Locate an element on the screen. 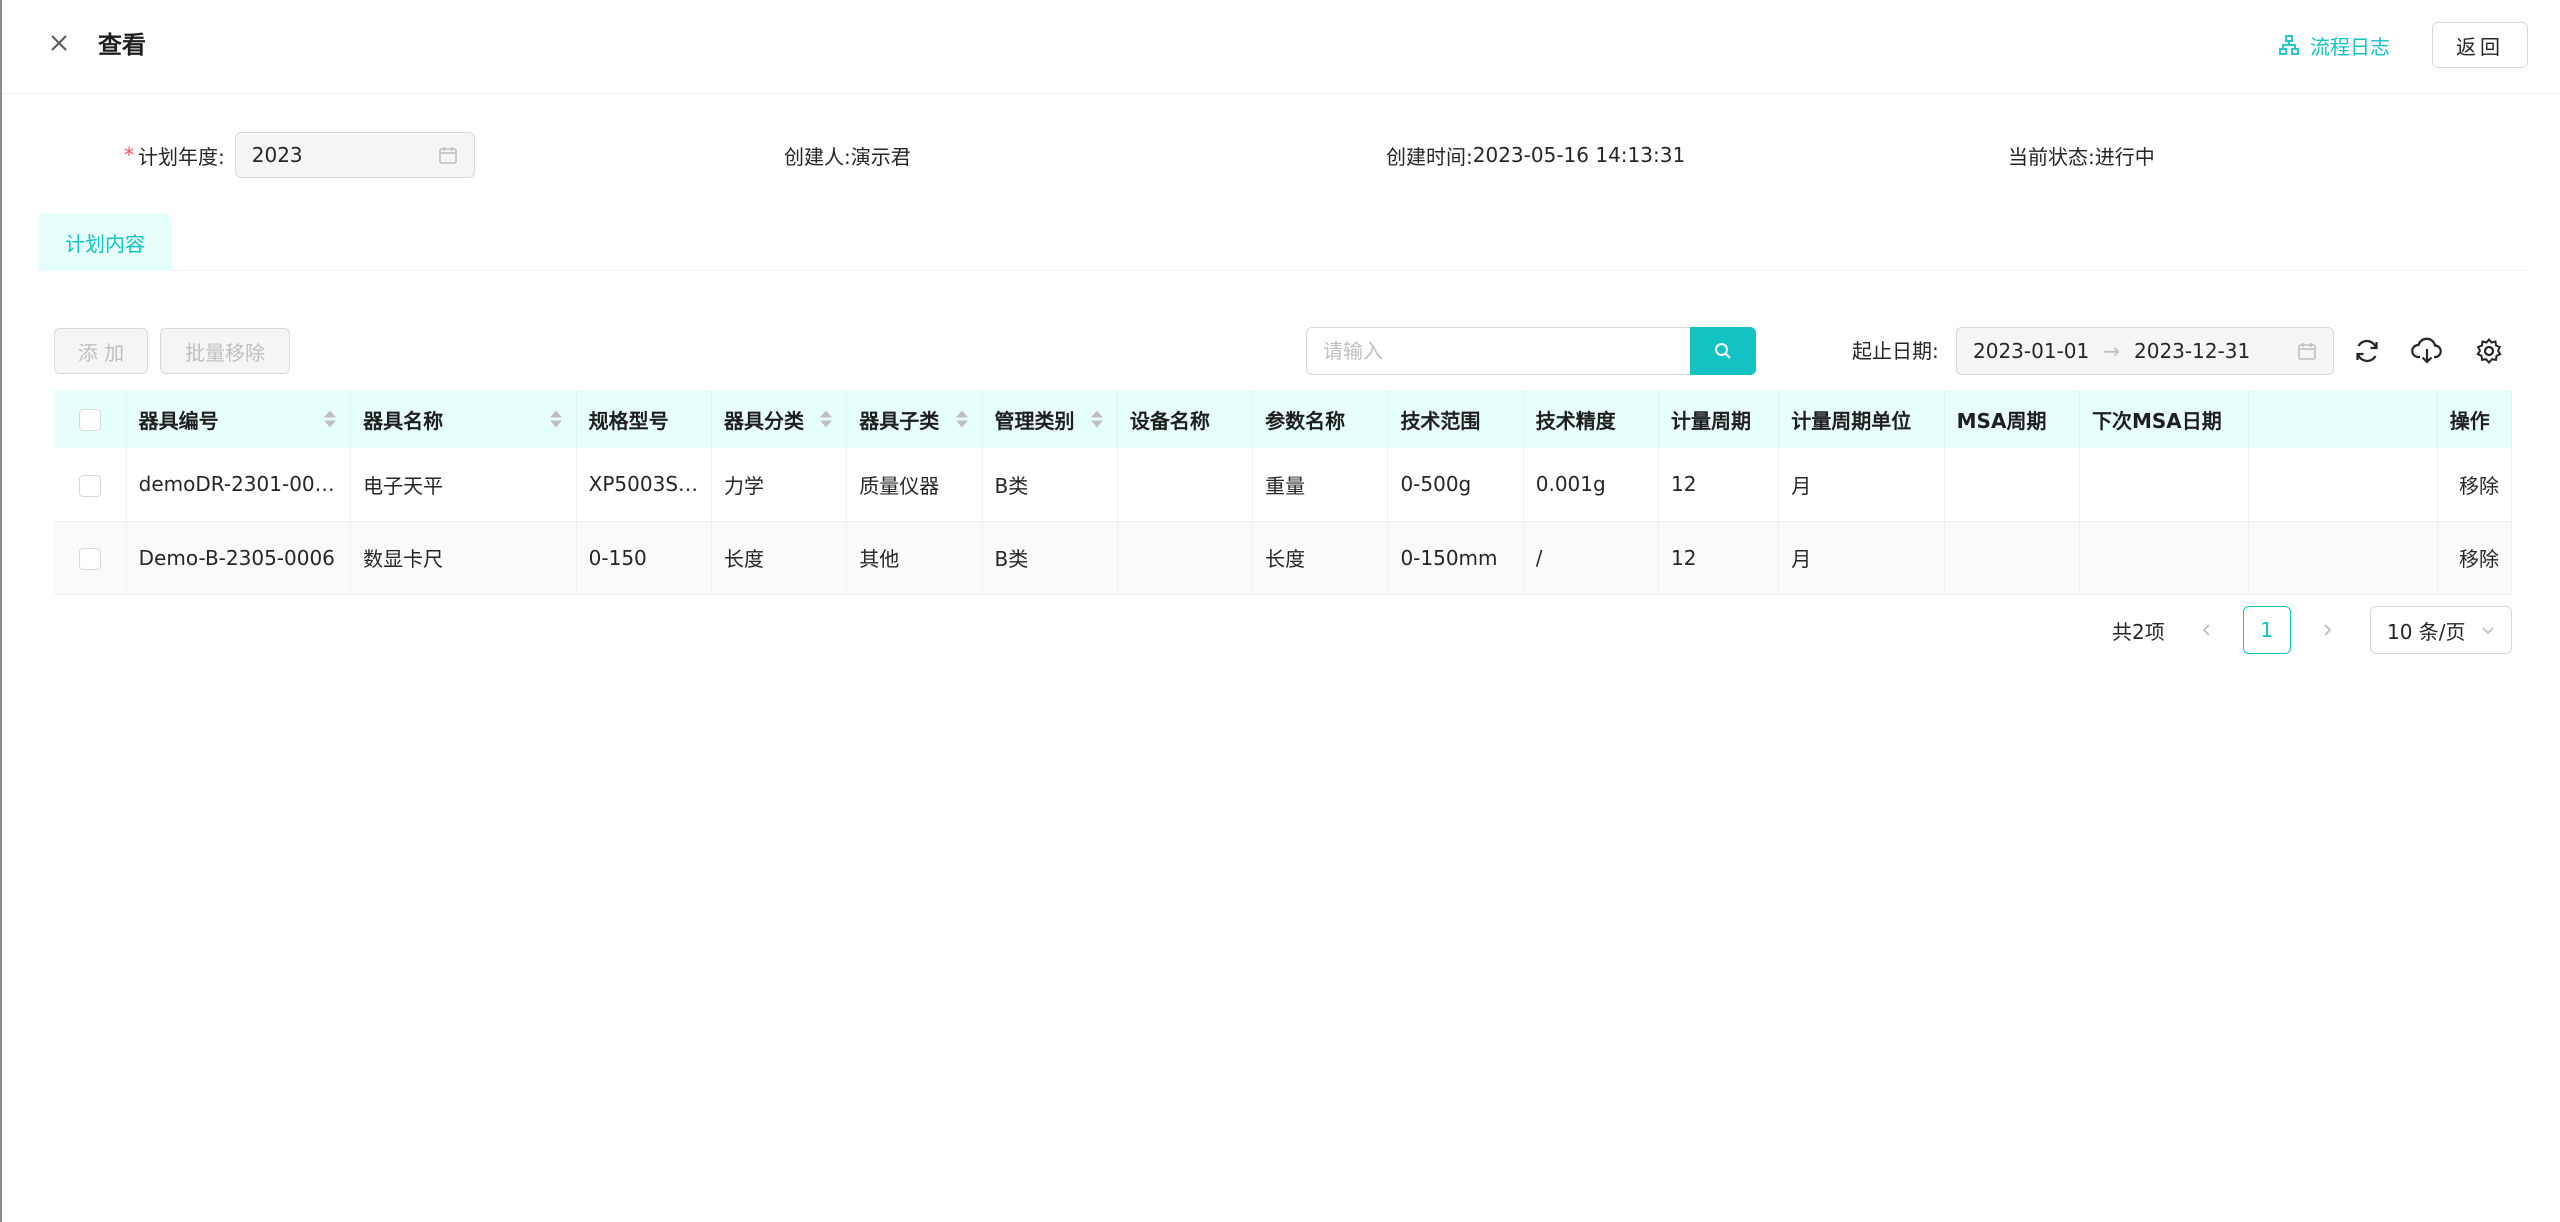 The width and height of the screenshot is (2560, 1222). search-icon is located at coordinates (1723, 351).